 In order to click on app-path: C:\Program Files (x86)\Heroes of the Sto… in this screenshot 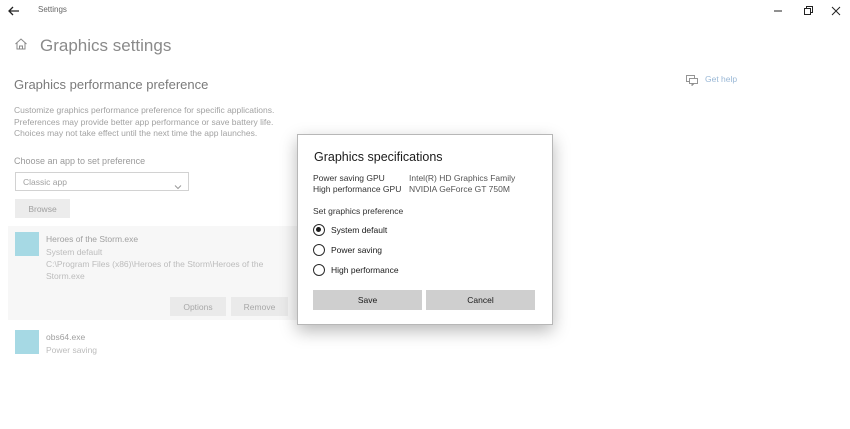, I will do `click(166, 270)`.